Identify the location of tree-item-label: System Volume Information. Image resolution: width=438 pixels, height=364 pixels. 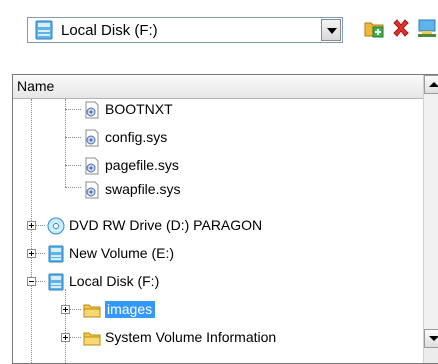
(191, 337).